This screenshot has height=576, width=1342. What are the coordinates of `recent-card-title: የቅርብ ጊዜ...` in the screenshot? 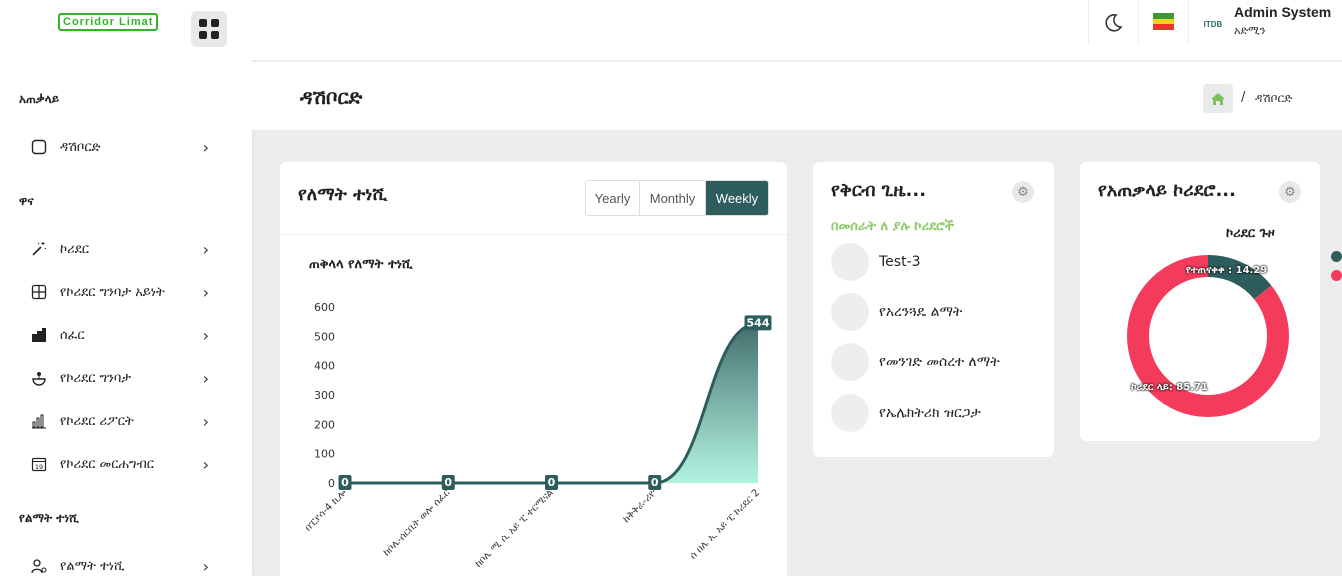 It's located at (879, 190).